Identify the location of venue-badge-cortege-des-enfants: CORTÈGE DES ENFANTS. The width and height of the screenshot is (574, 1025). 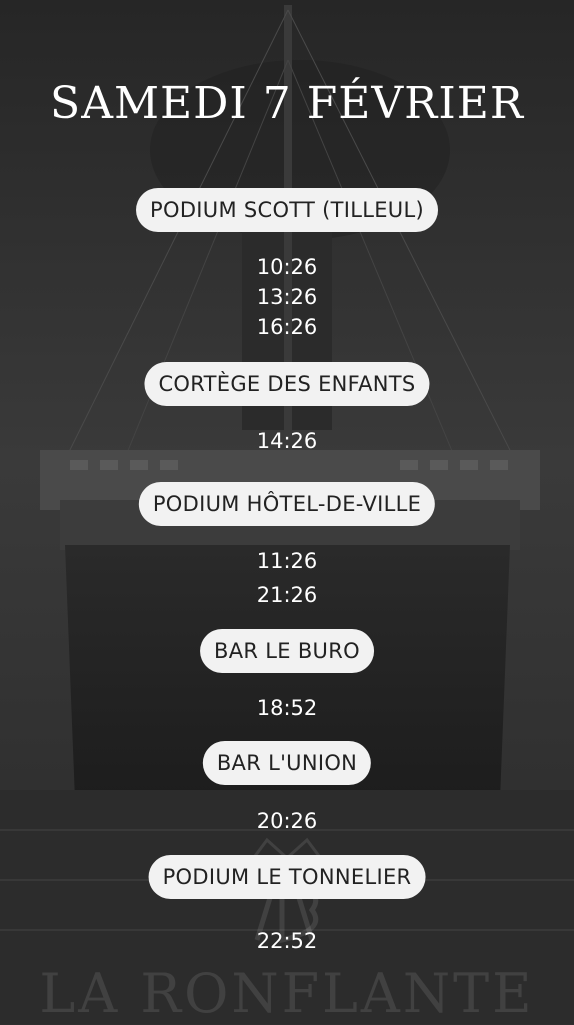
(287, 384).